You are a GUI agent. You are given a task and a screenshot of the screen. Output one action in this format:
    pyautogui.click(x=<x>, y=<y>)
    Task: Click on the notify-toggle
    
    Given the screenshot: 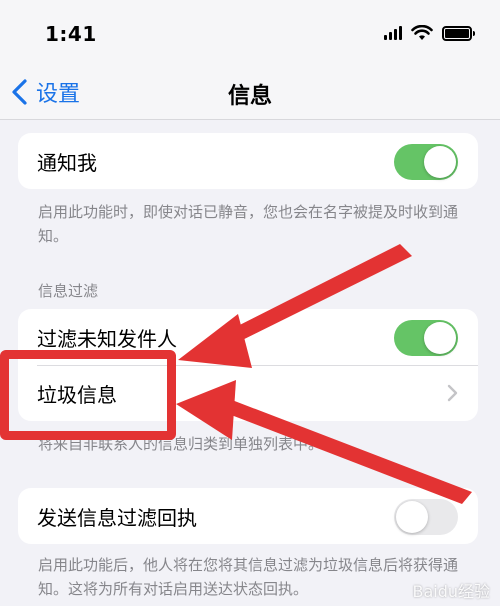 What is the action you would take?
    pyautogui.click(x=426, y=162)
    